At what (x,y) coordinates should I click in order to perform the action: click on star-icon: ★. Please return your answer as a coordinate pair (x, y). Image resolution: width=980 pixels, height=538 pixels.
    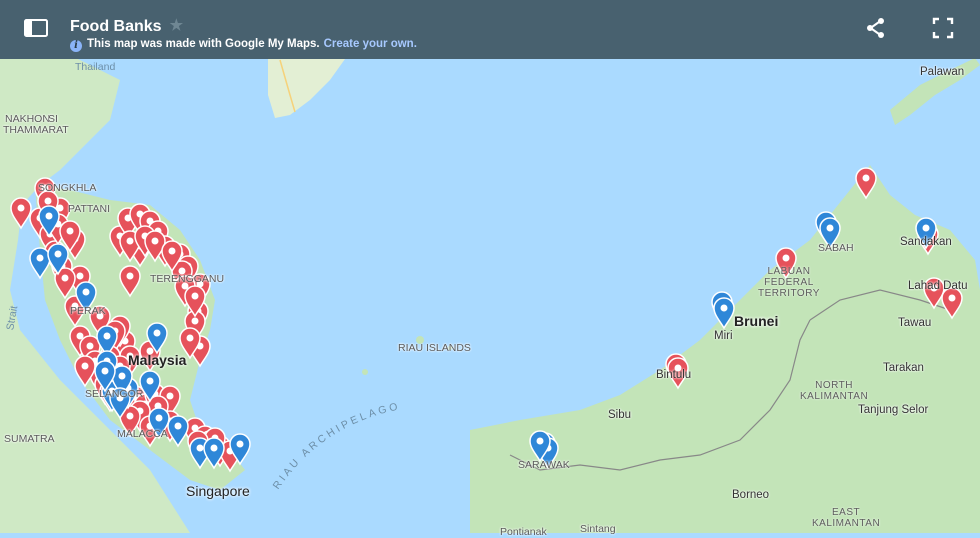
    Looking at the image, I should click on (176, 25).